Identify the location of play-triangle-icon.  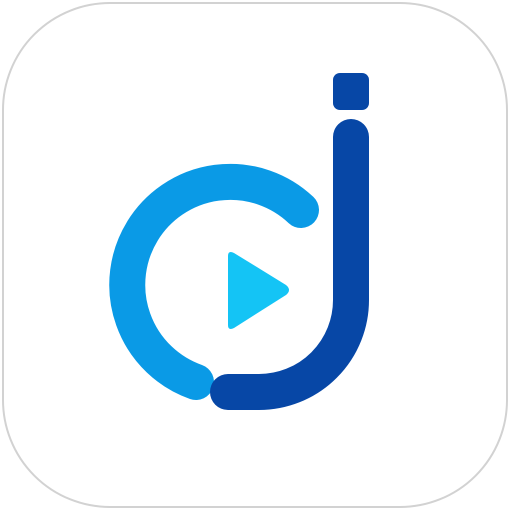
(258, 290).